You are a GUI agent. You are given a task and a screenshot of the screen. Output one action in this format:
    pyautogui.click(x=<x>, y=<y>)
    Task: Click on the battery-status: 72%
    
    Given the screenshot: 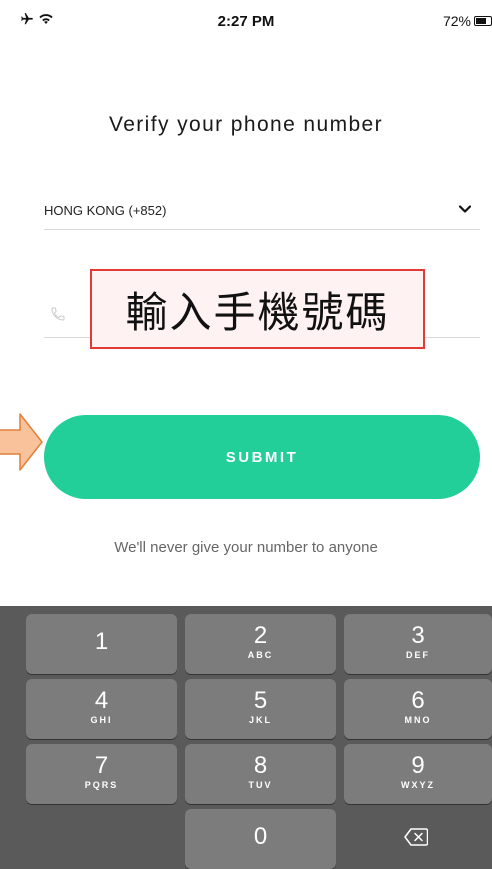 What is the action you would take?
    pyautogui.click(x=467, y=21)
    